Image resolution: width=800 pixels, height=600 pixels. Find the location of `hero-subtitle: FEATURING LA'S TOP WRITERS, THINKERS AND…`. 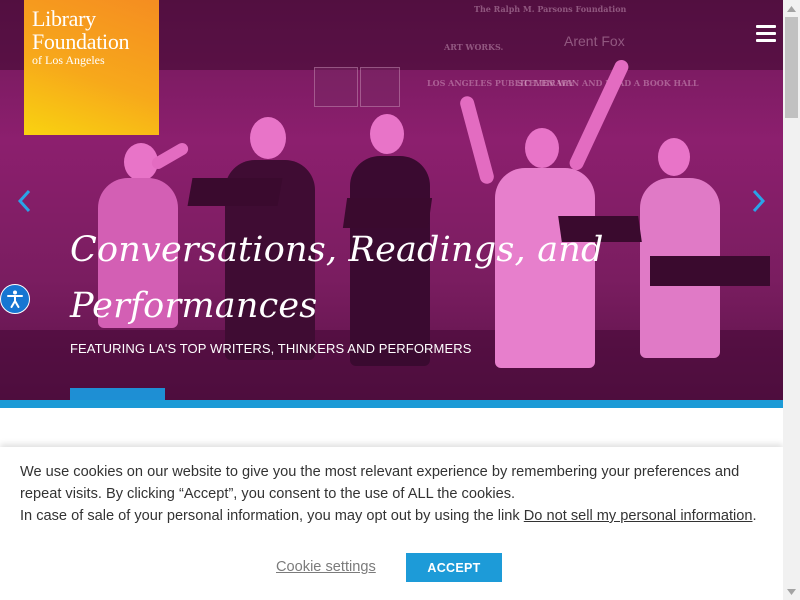

hero-subtitle: FEATURING LA'S TOP WRITERS, THINKERS AND… is located at coordinates (271, 348).